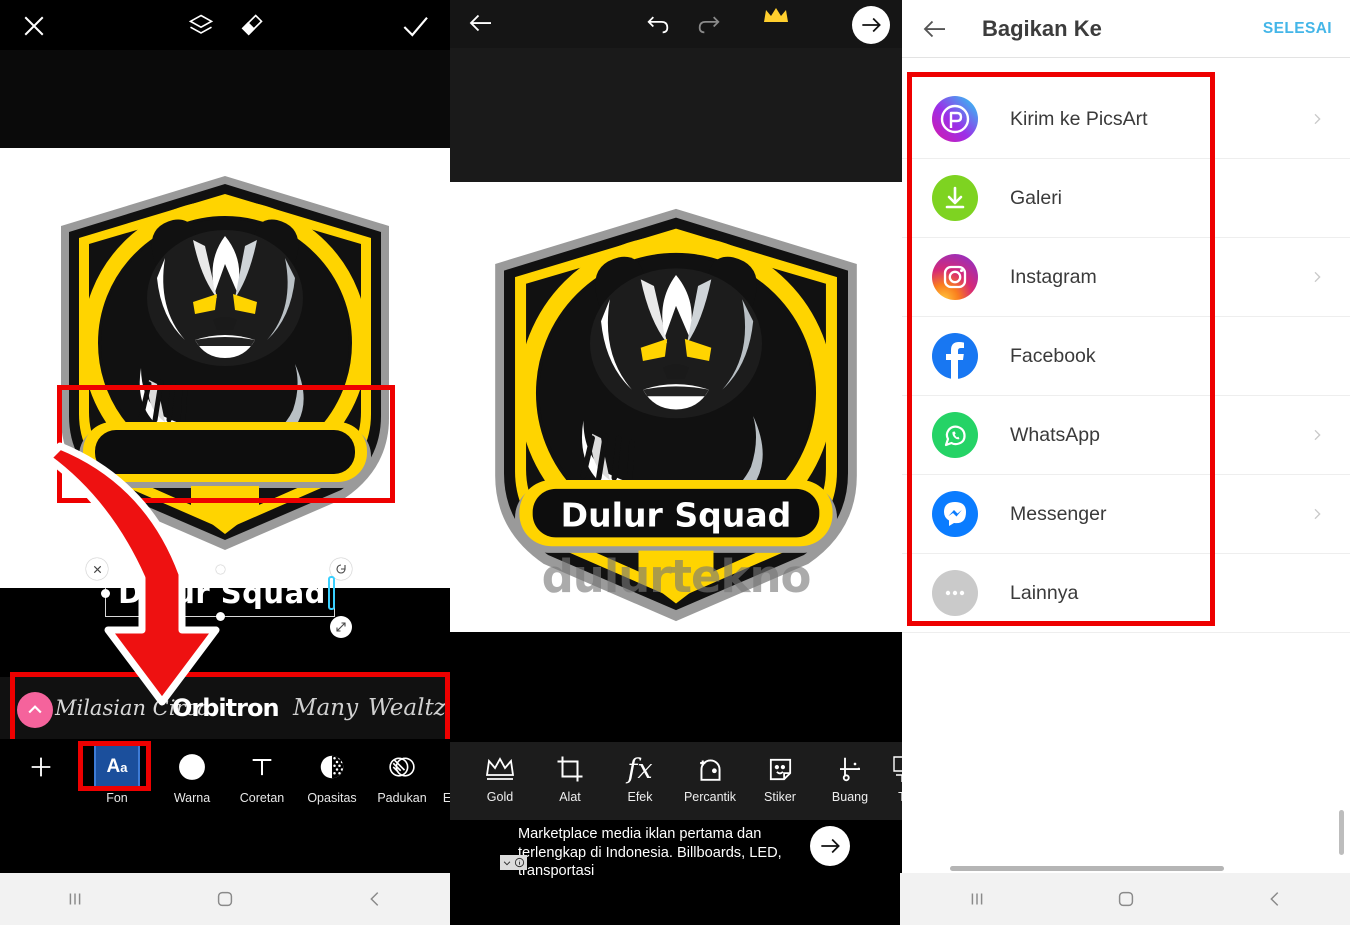  I want to click on p1-text-toolbar: Aa Fon Warna Coretan Opasitas Padukan E, so click(225, 780).